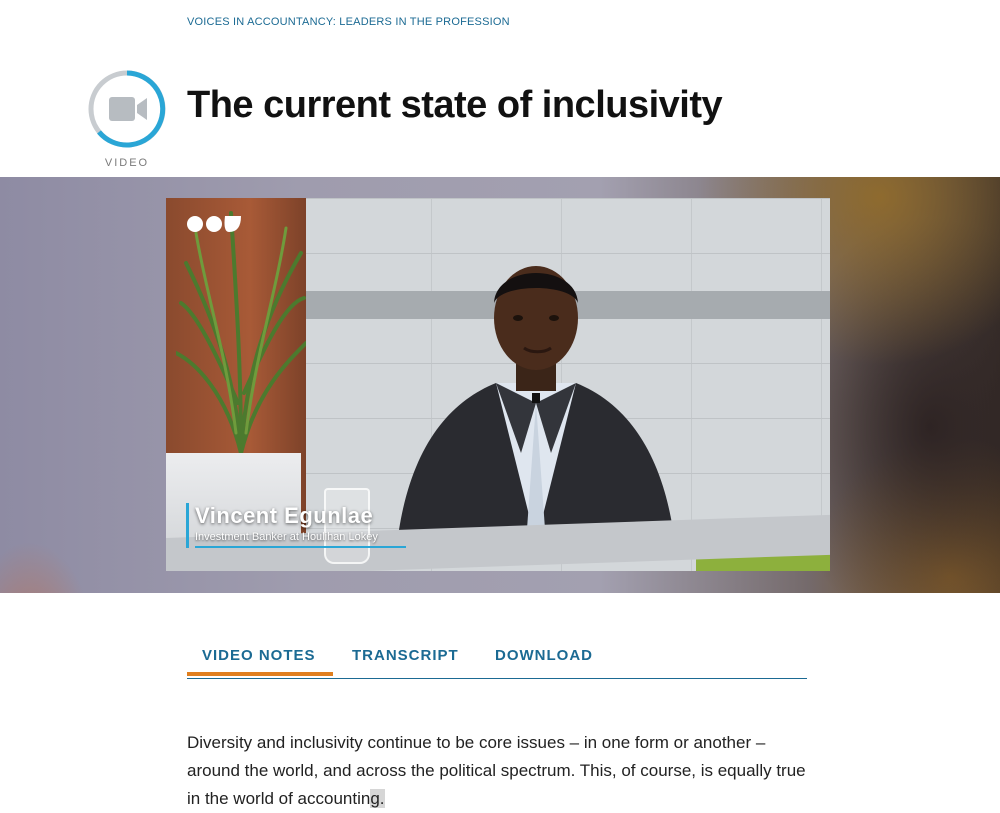 The image size is (1000, 813). I want to click on plant-image, so click(241, 333).